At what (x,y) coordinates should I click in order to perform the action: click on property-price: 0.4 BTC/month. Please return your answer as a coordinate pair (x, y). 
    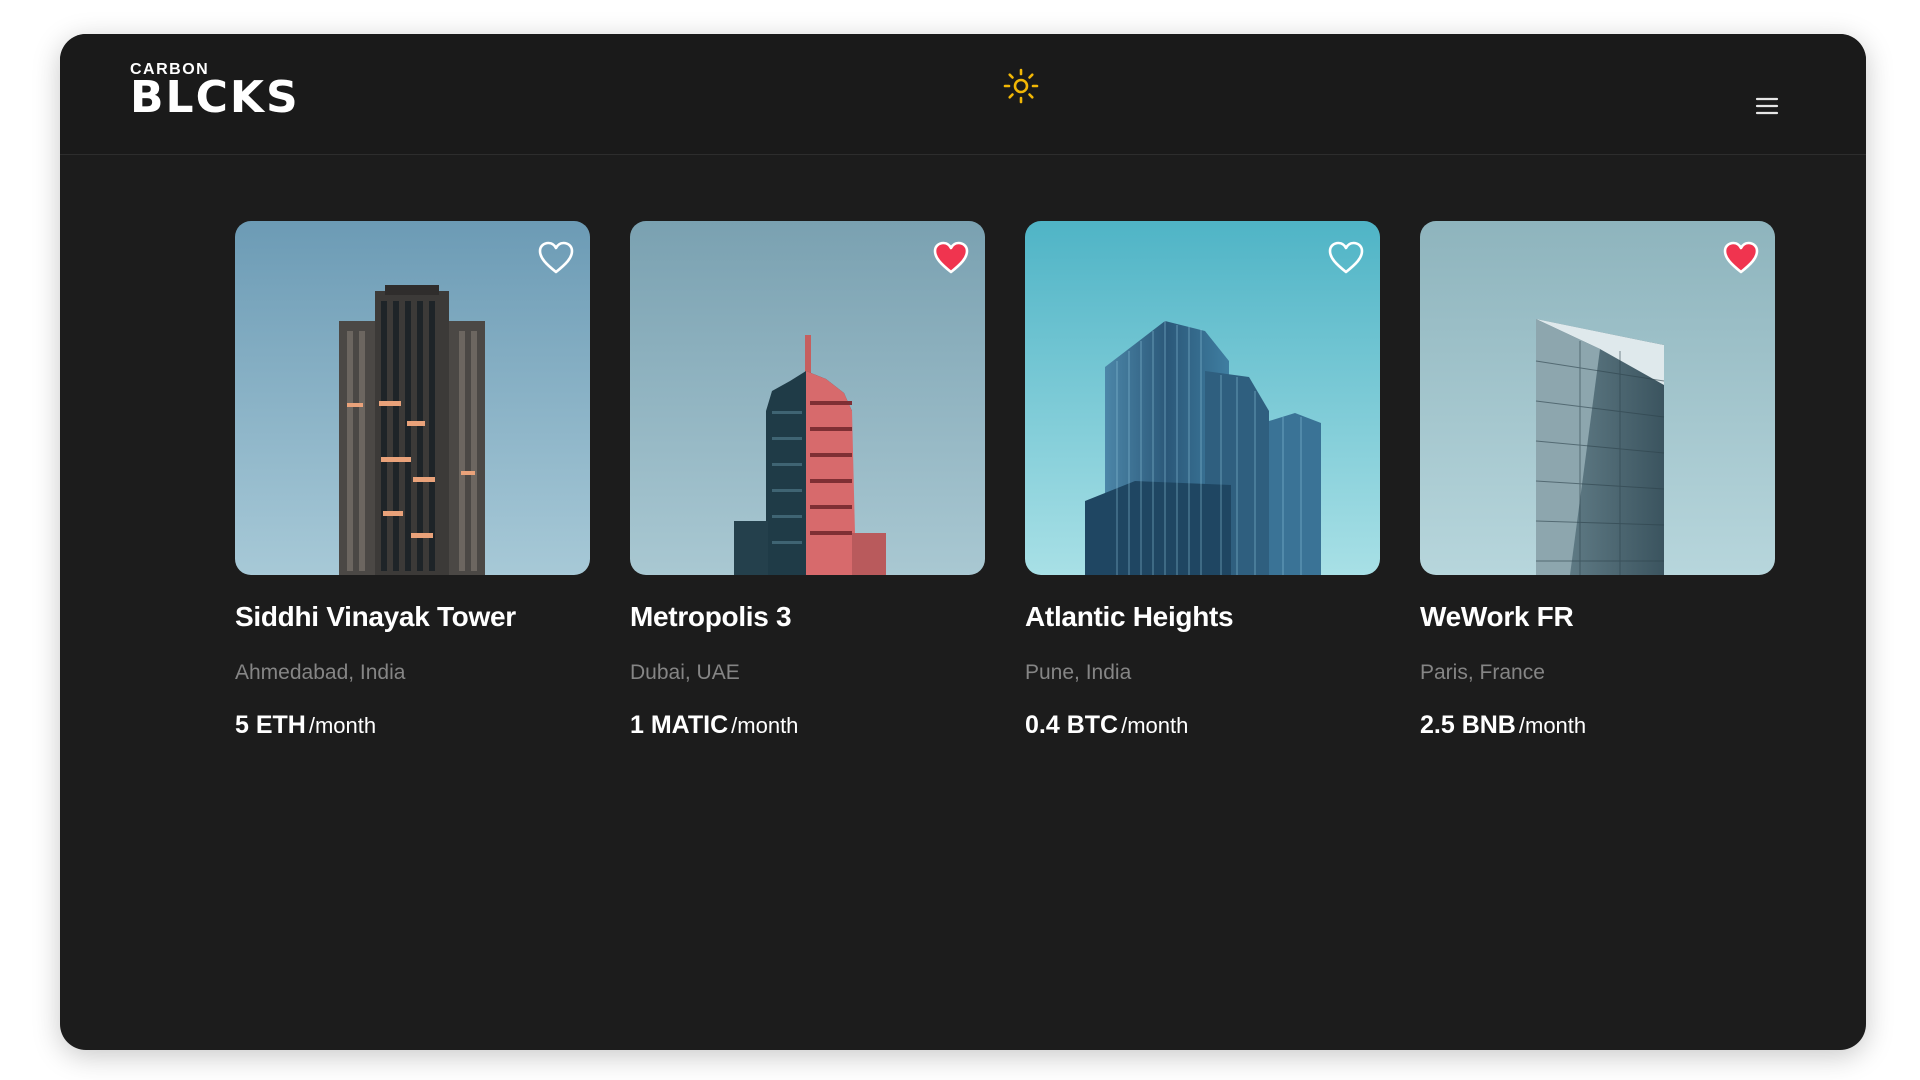
    Looking at the image, I should click on (1202, 725).